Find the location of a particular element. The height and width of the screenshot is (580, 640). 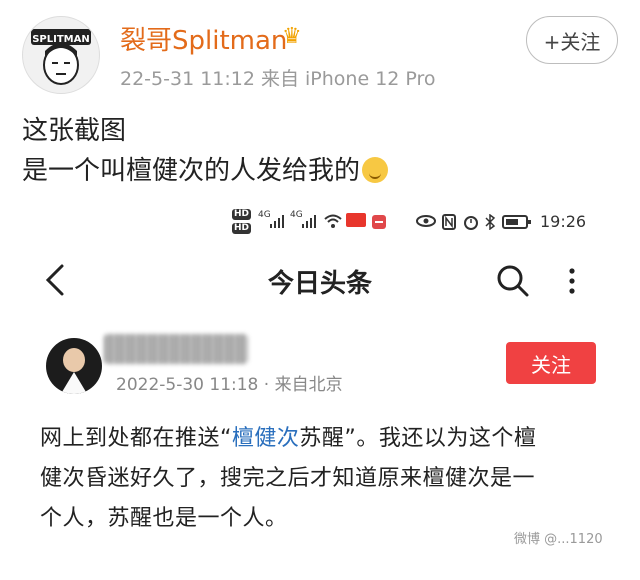

avatar-shirt is located at coordinates (74, 383).